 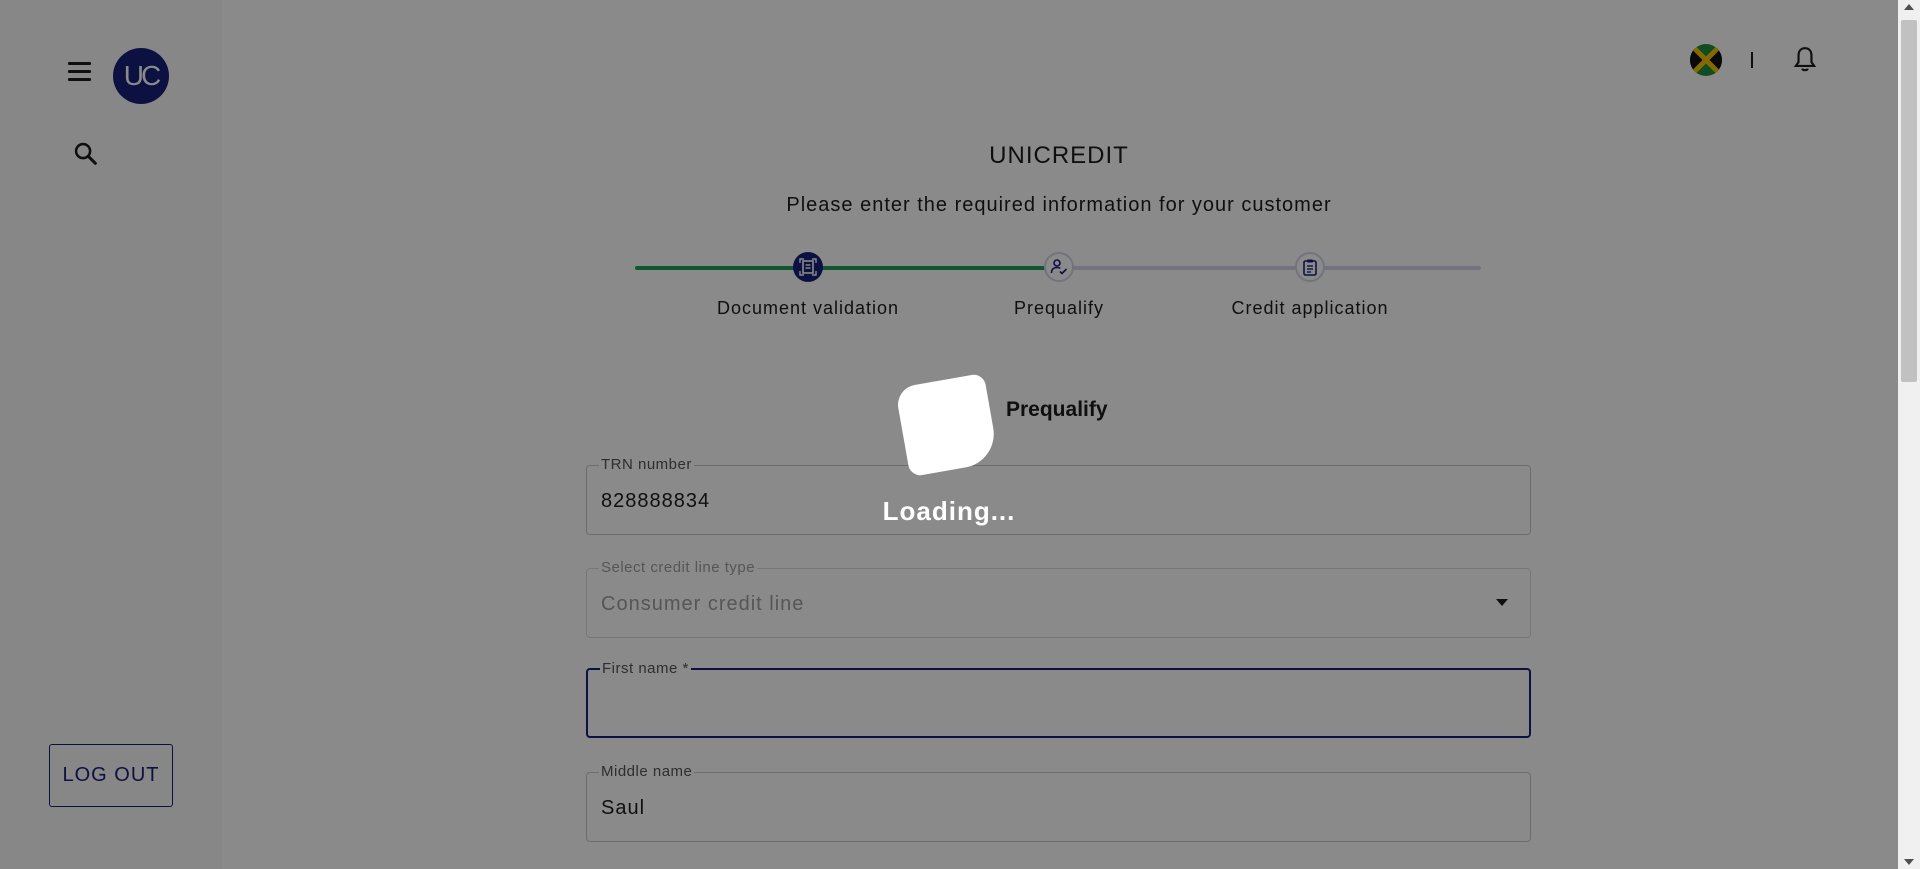 I want to click on scroll-up-arrow-icon, so click(x=1909, y=7).